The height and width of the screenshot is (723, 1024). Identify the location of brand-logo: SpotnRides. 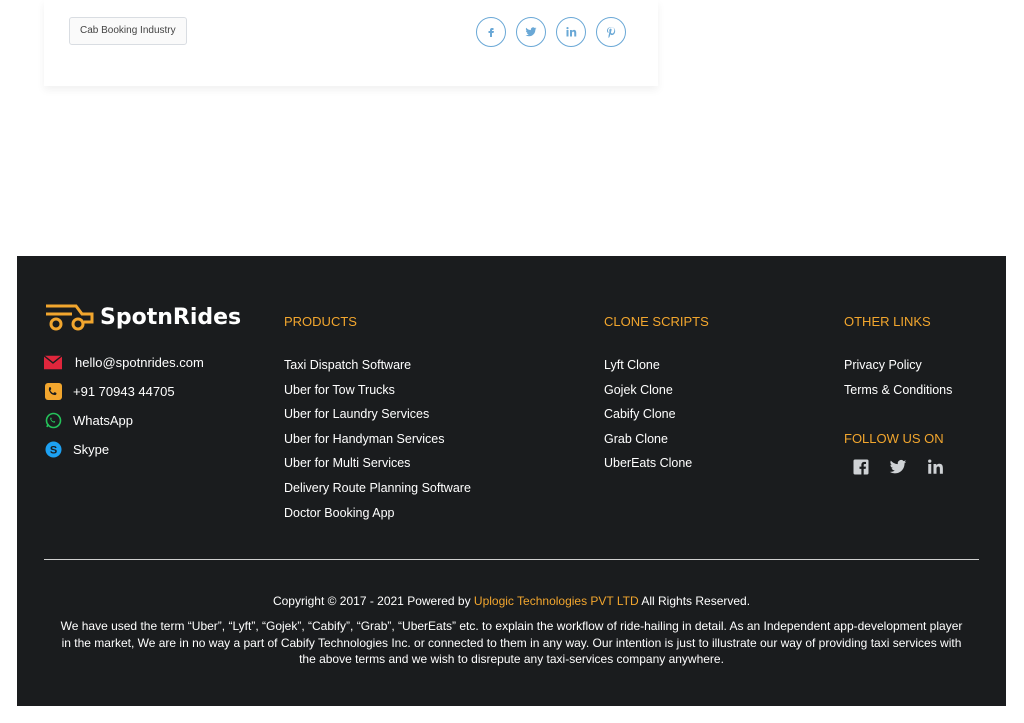
(142, 317).